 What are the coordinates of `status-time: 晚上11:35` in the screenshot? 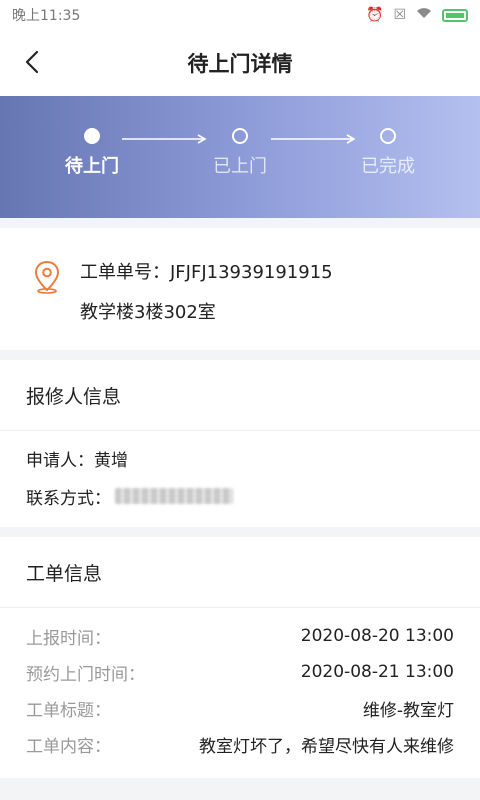 It's located at (46, 16).